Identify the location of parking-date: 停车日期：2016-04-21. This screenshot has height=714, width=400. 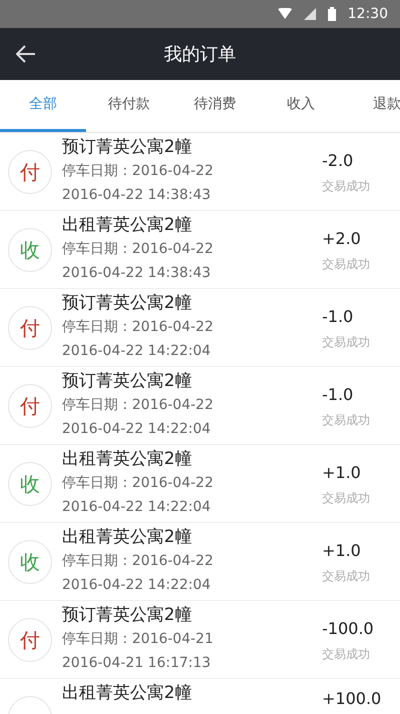
(138, 639).